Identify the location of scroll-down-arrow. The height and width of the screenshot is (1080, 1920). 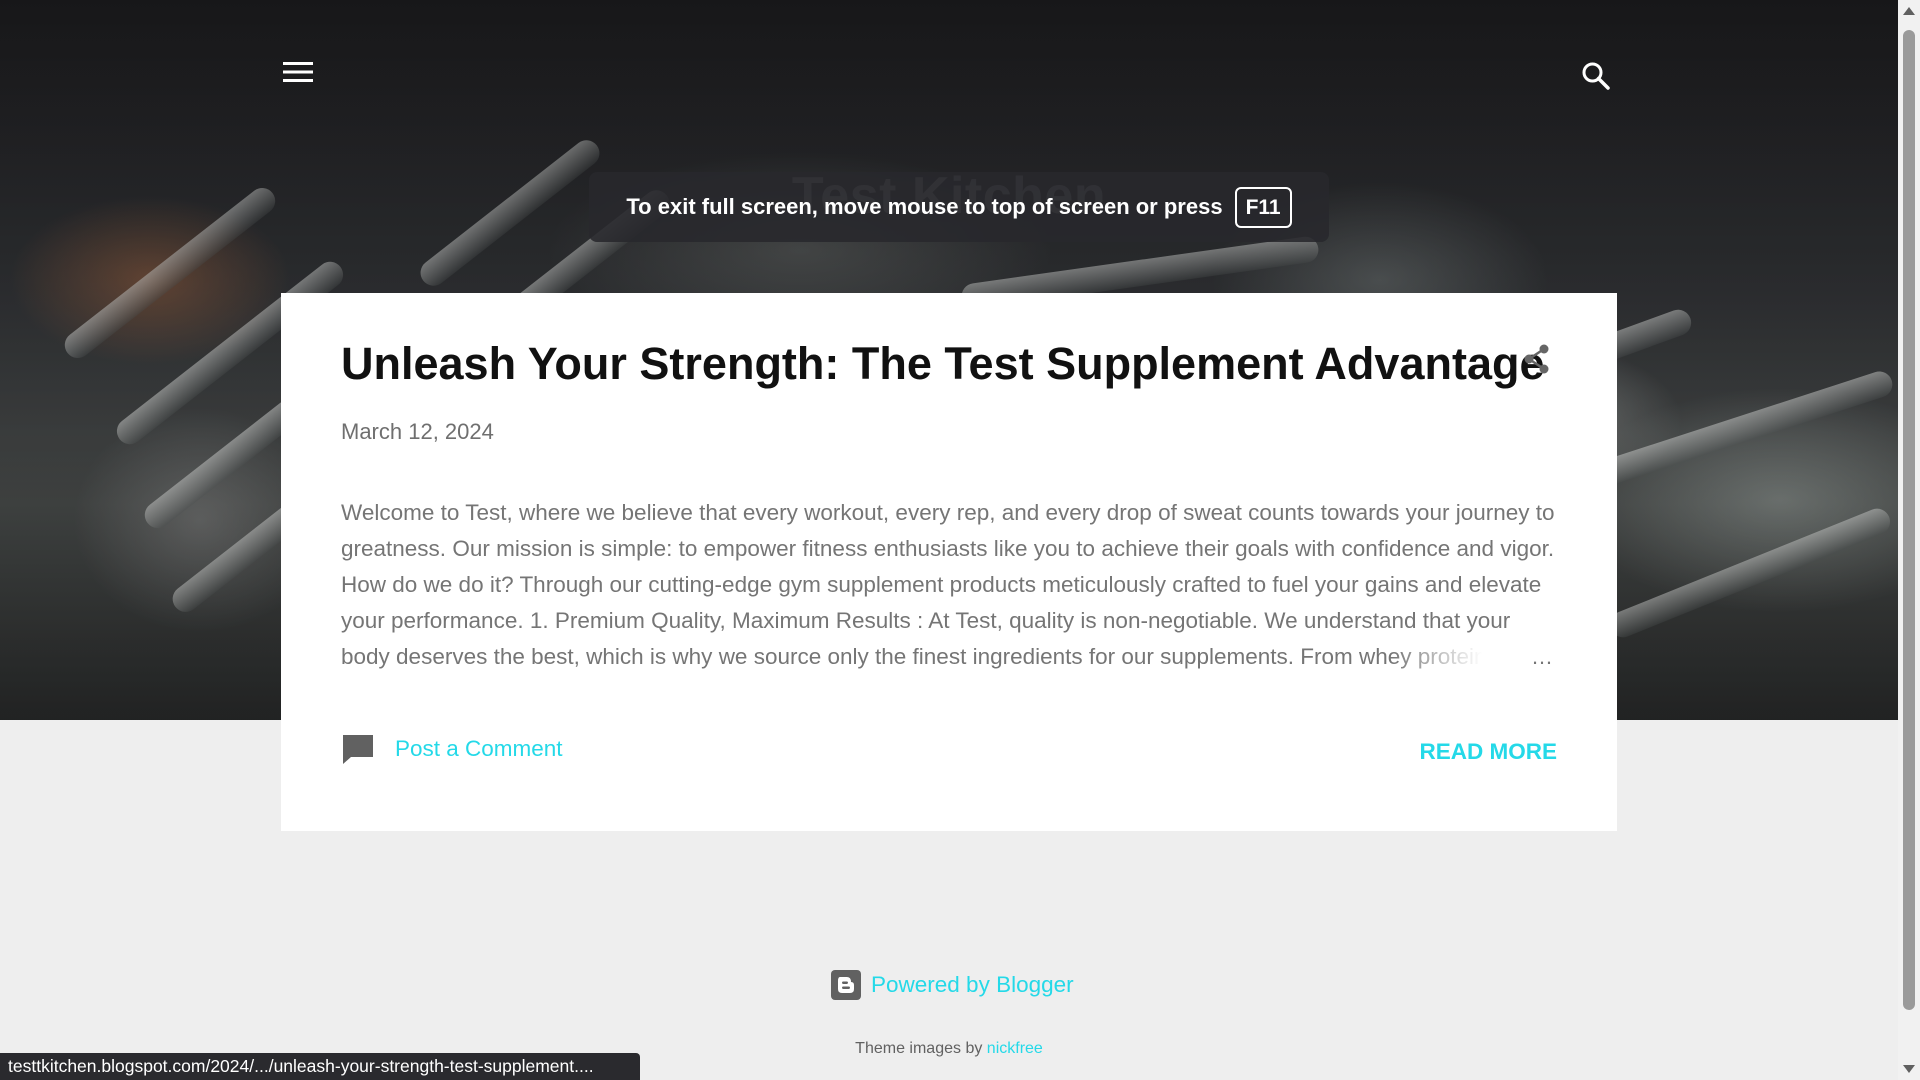
(1909, 1069).